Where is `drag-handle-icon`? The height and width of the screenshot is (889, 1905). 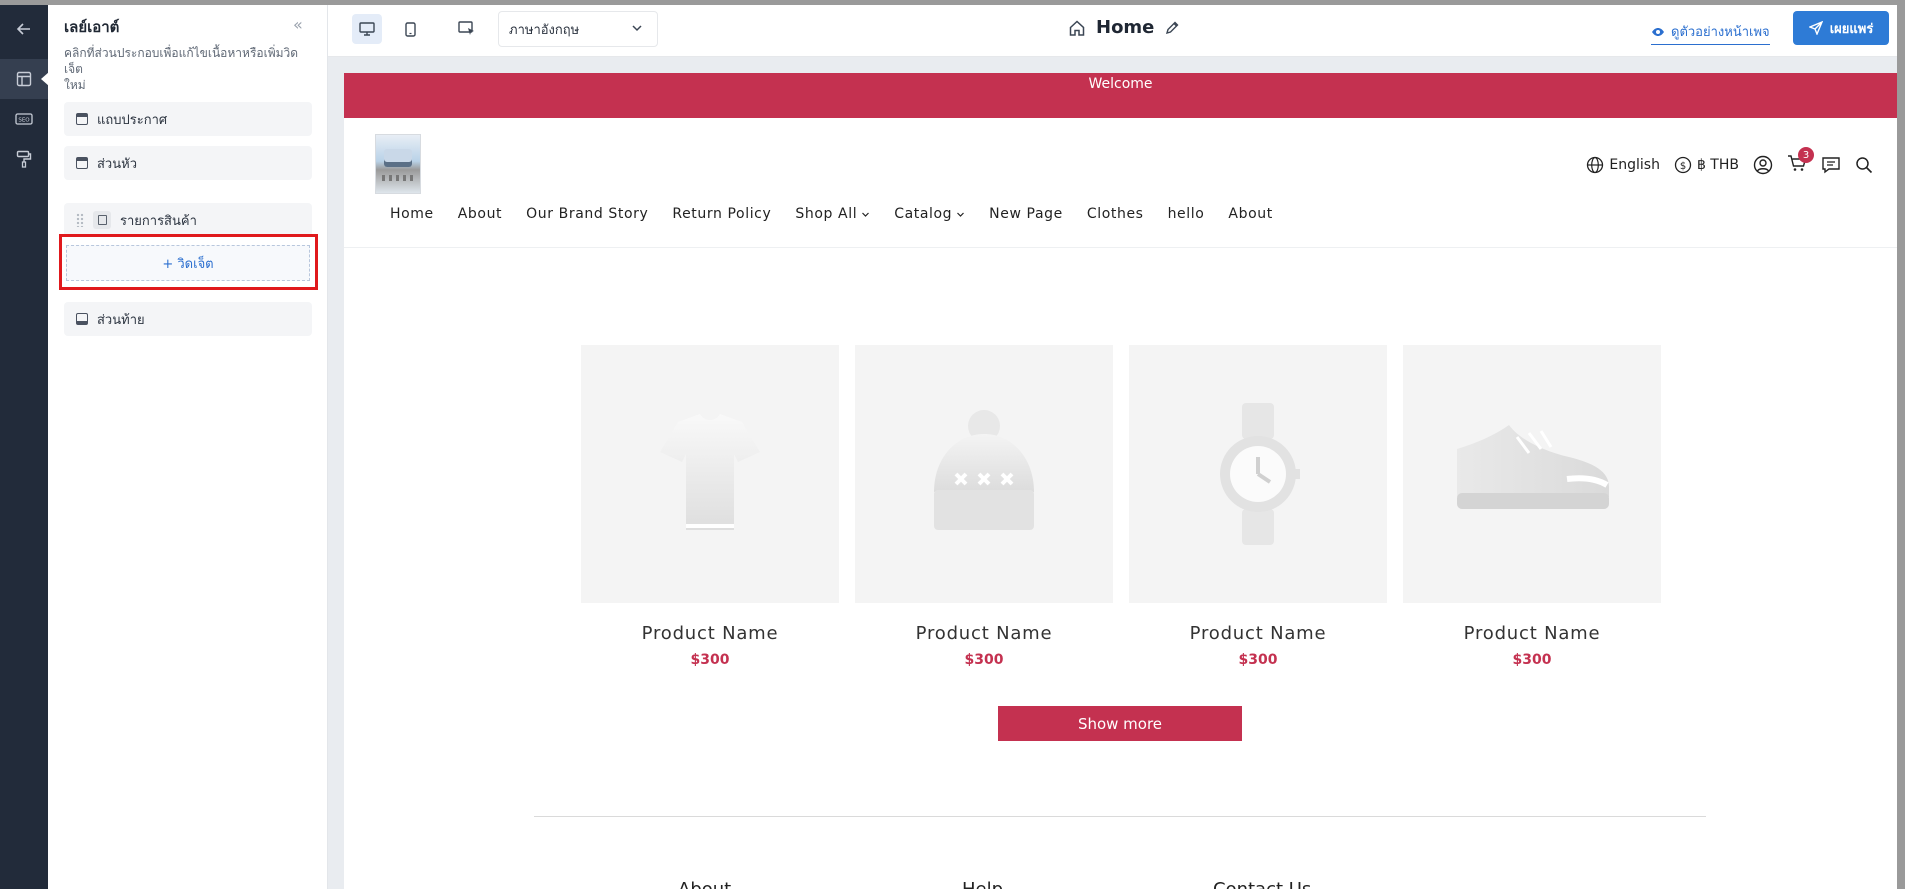
drag-handle-icon is located at coordinates (80, 220).